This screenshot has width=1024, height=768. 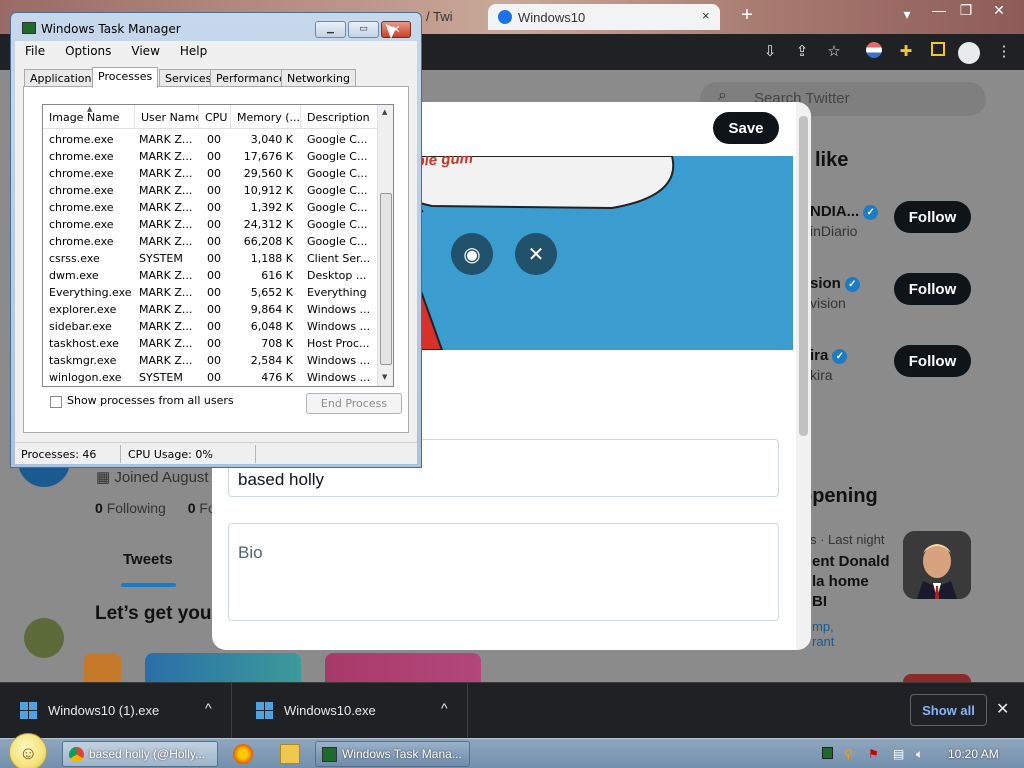 I want to click on end-process-button: End Process, so click(x=354, y=403).